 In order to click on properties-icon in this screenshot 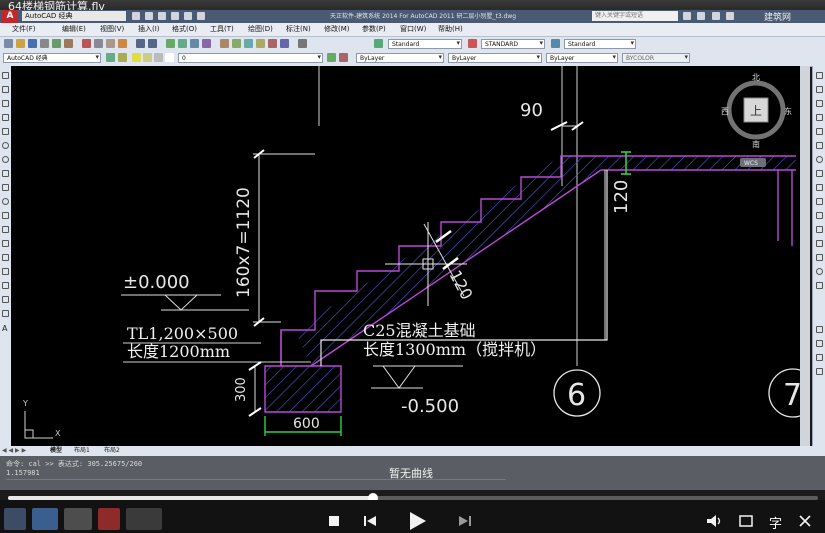, I will do `click(224, 43)`.